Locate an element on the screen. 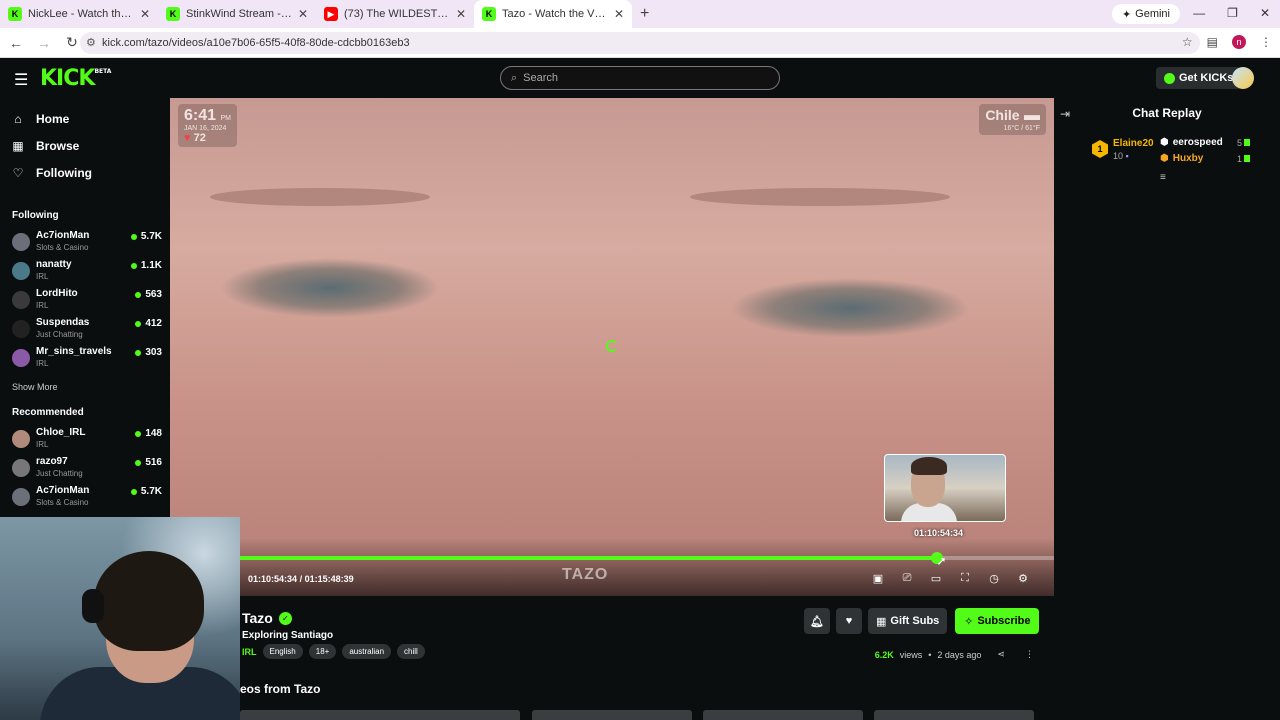  viewer-count: 516 is located at coordinates (148, 462).